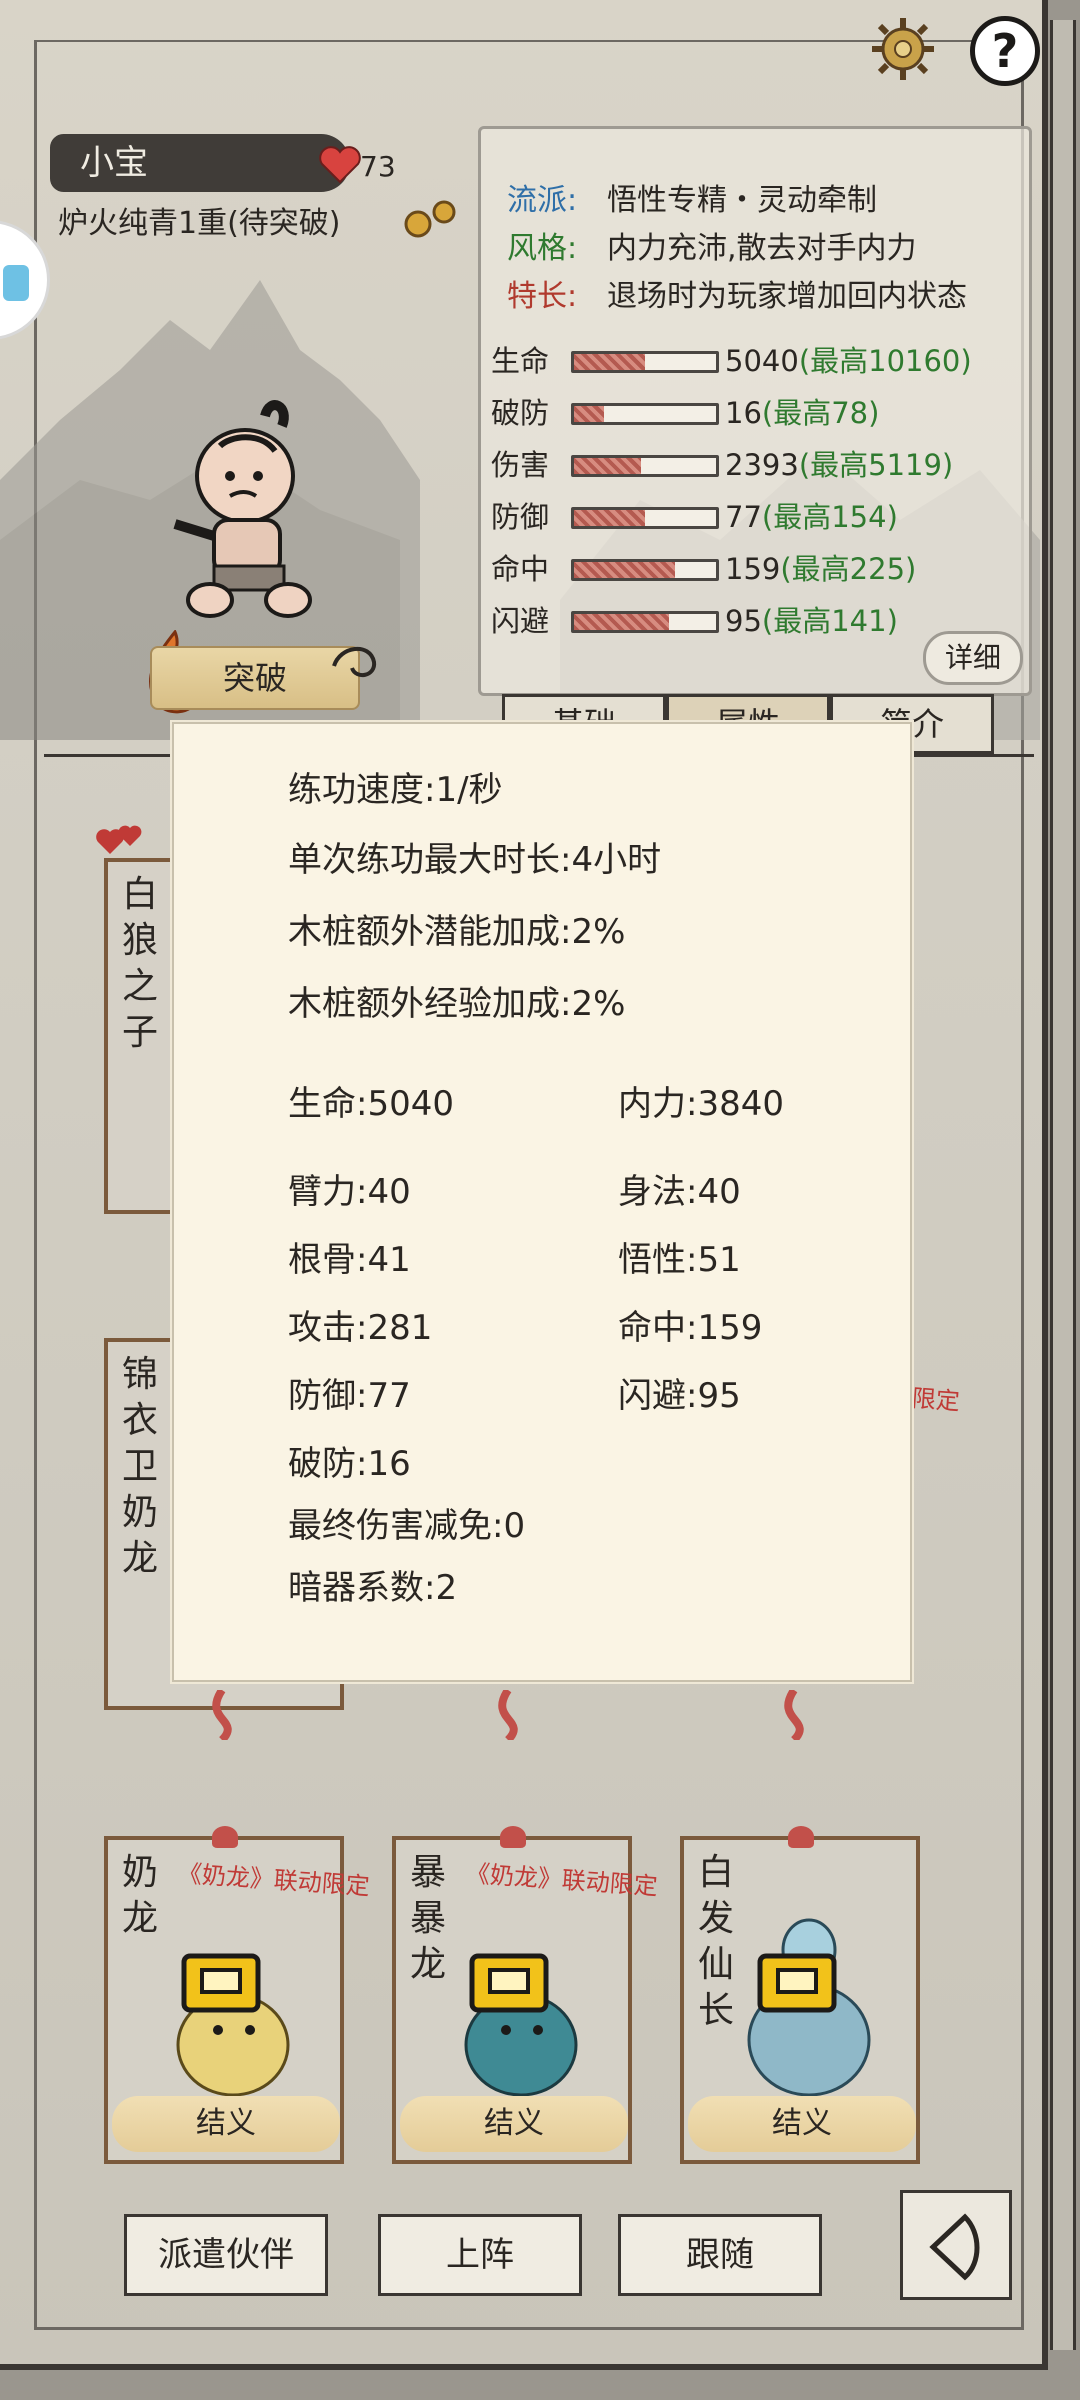 This screenshot has height=2400, width=1080. I want to click on trait-key: 风格:, so click(542, 248).